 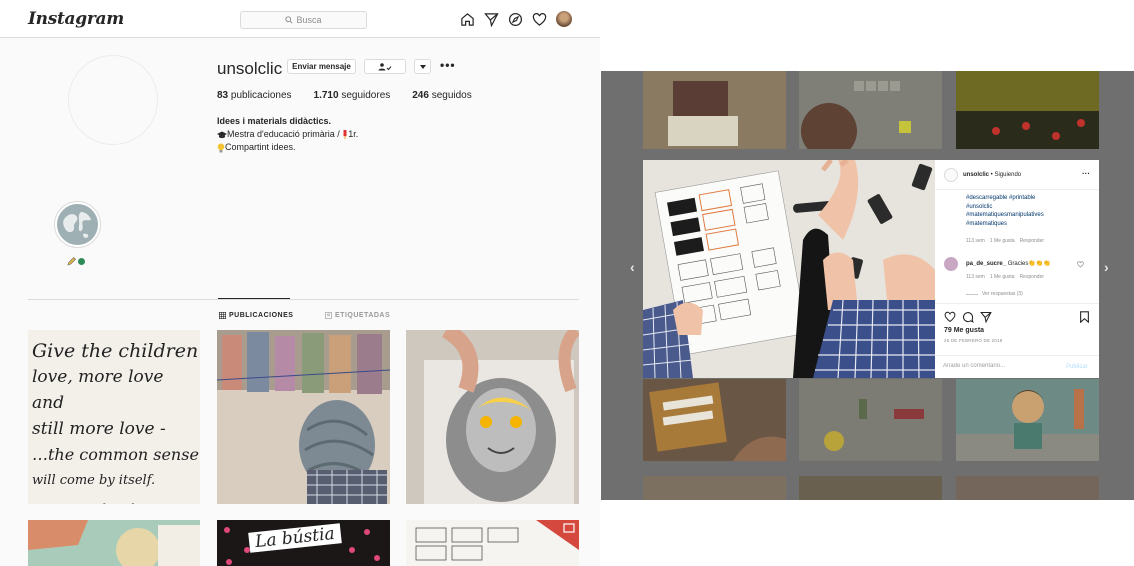 I want to click on action-icons, so click(x=968, y=317).